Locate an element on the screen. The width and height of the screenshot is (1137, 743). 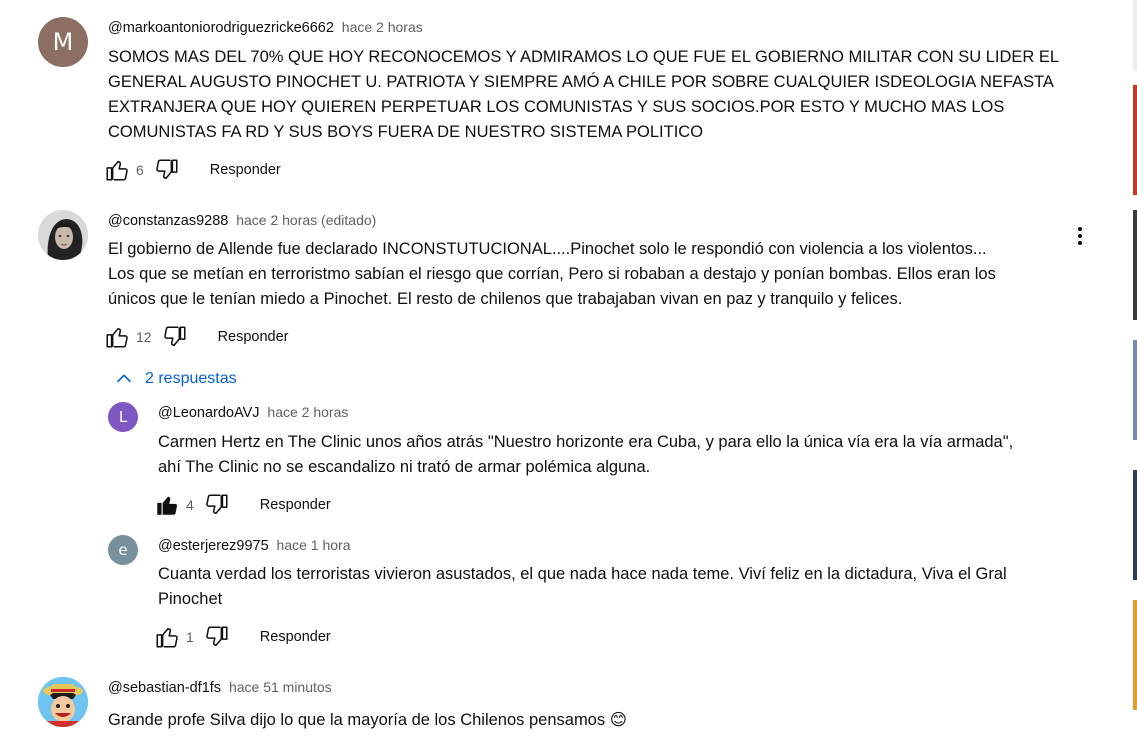
more-vert-icon is located at coordinates (1080, 236).